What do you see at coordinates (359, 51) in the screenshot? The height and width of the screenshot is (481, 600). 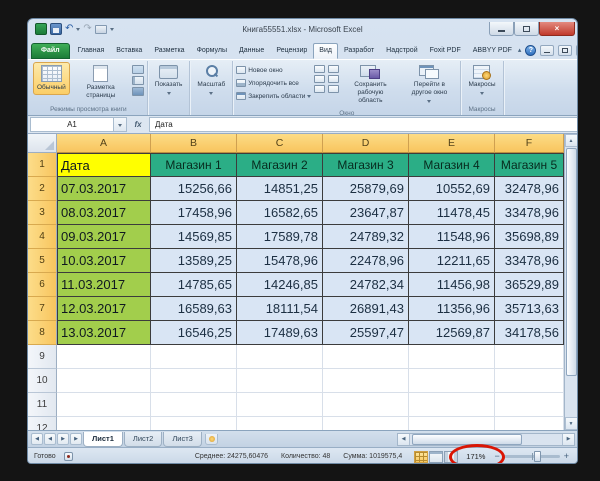 I see `tab-developer: Разработ` at bounding box center [359, 51].